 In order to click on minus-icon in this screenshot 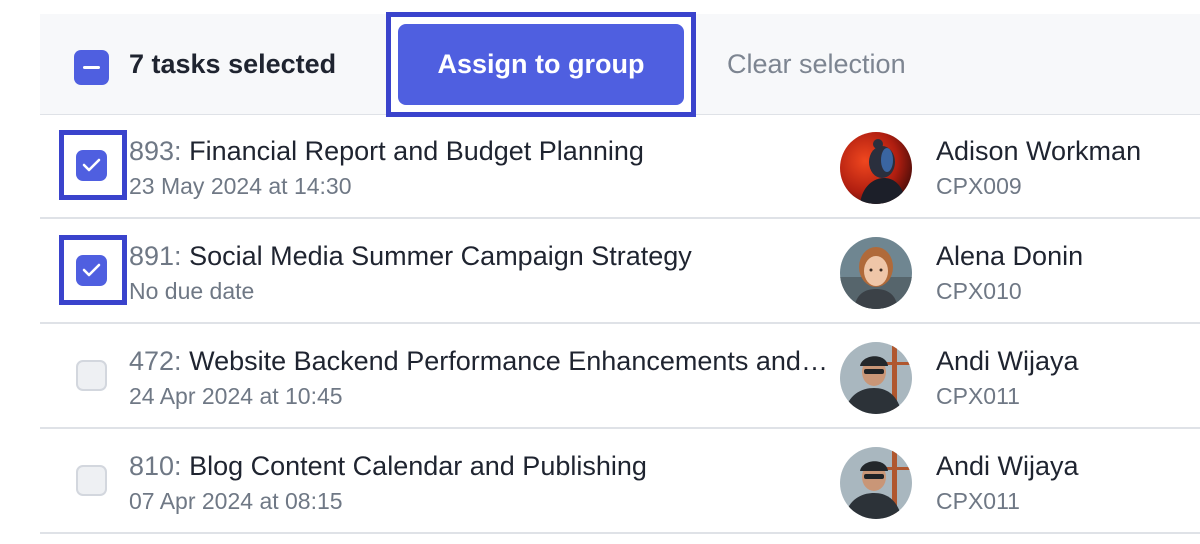, I will do `click(91, 67)`.